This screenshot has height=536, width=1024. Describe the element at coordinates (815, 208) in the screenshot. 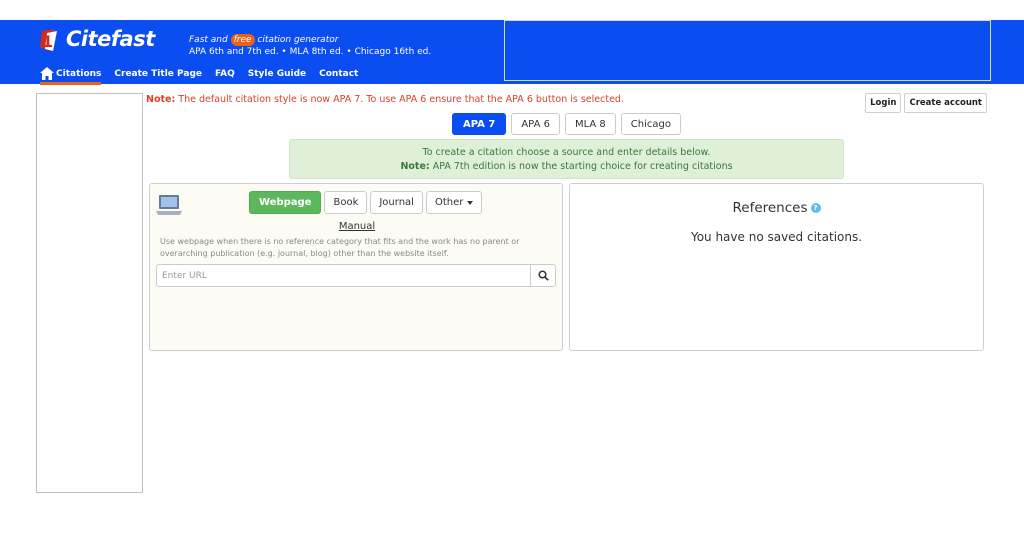

I see `help-icon: ?` at that location.